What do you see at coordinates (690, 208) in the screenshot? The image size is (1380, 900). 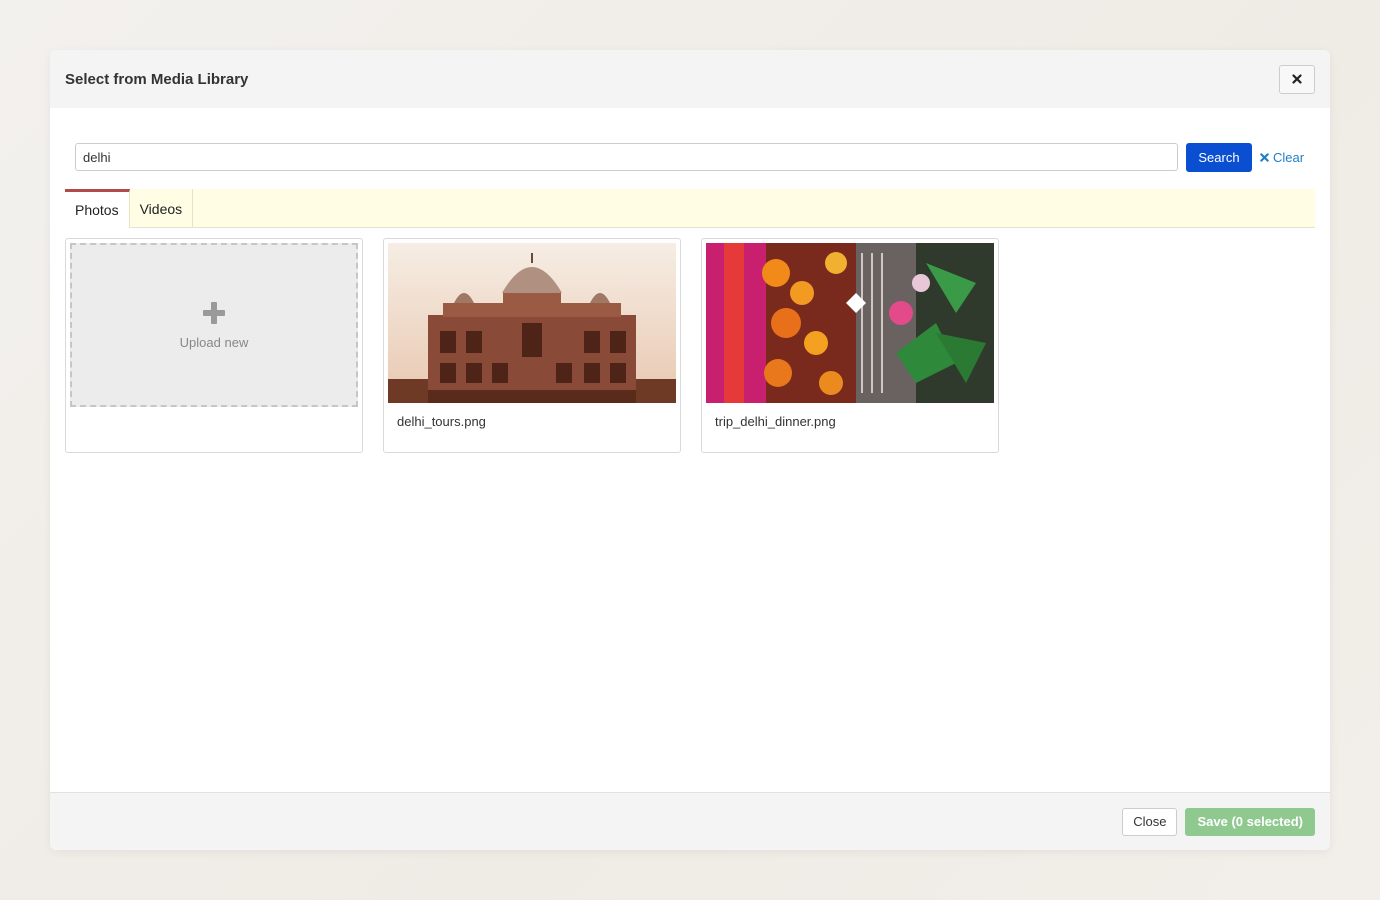 I see `media-tabs: Photos Videos` at bounding box center [690, 208].